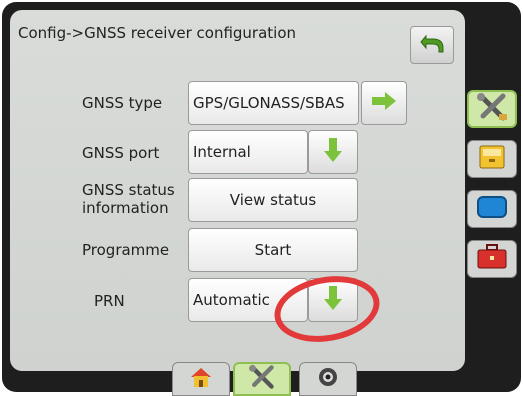 Image resolution: width=523 pixels, height=396 pixels. I want to click on gnss-port-dropdown-button, so click(333, 152).